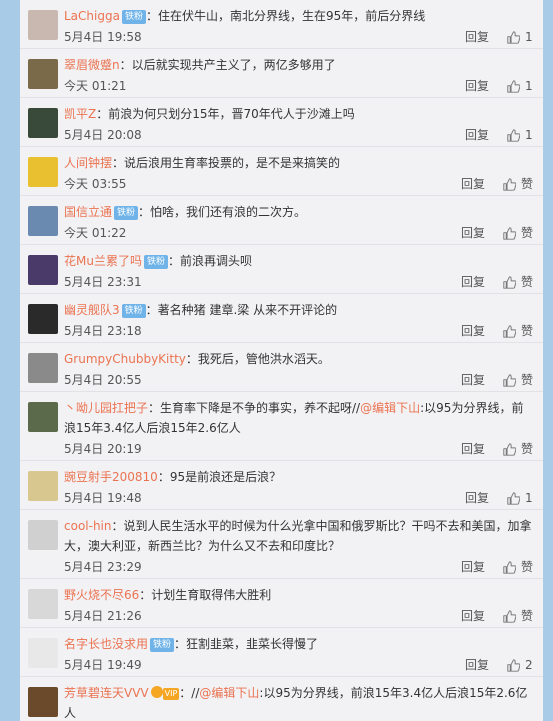 Image resolution: width=553 pixels, height=721 pixels. Describe the element at coordinates (80, 114) in the screenshot. I see `username-link: 凯平Z` at that location.